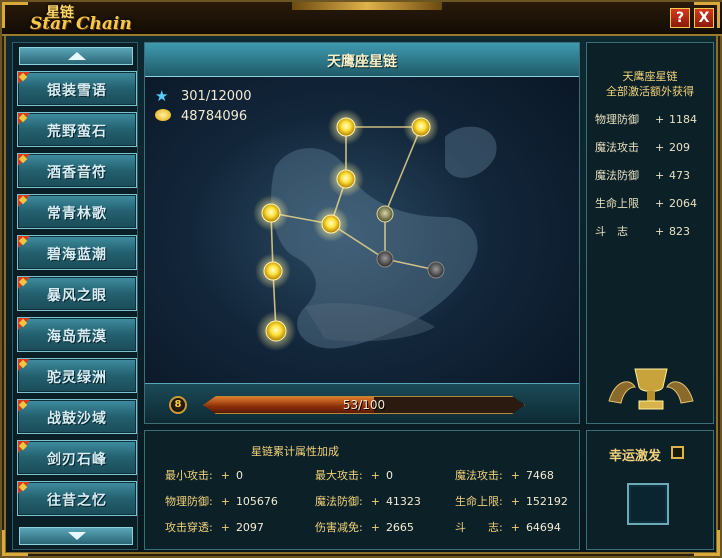 The width and height of the screenshot is (722, 558). Describe the element at coordinates (680, 18) in the screenshot. I see `help-button: ?` at that location.